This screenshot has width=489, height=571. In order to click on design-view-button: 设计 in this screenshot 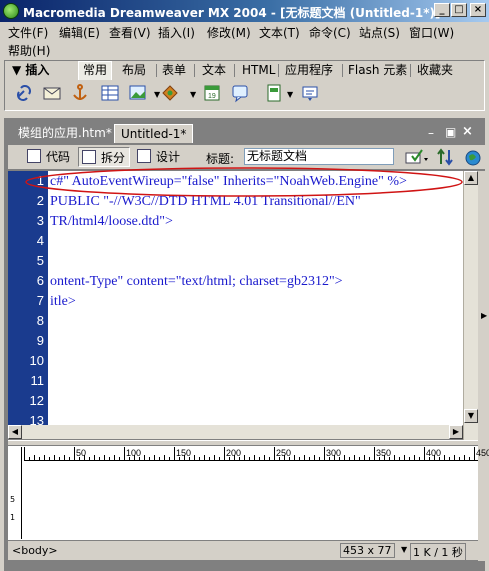, I will do `click(159, 157)`.